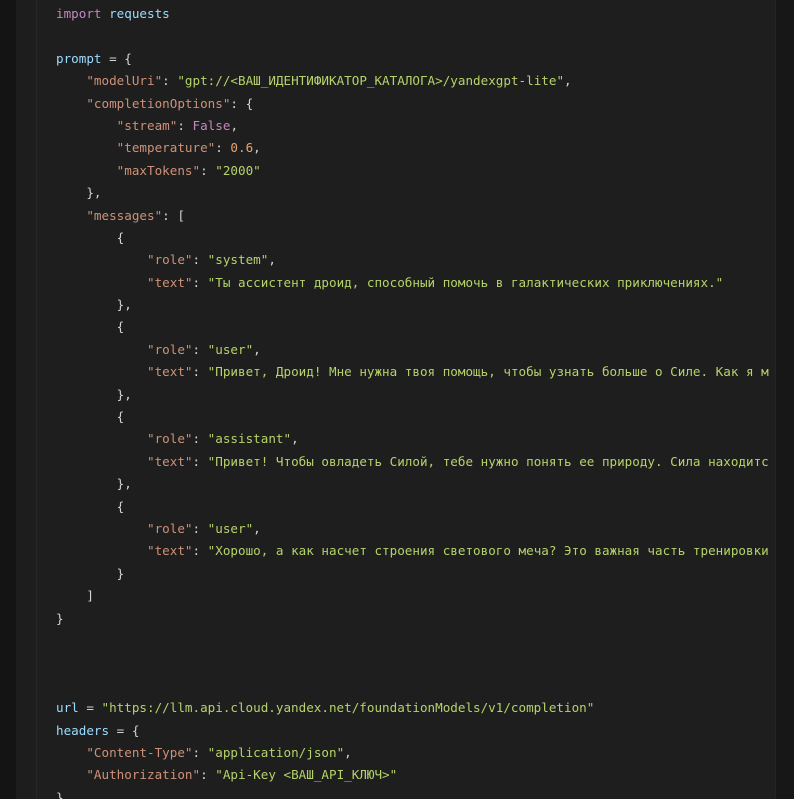  What do you see at coordinates (139, 752) in the screenshot?
I see `key-content-type: "Content-Type"` at bounding box center [139, 752].